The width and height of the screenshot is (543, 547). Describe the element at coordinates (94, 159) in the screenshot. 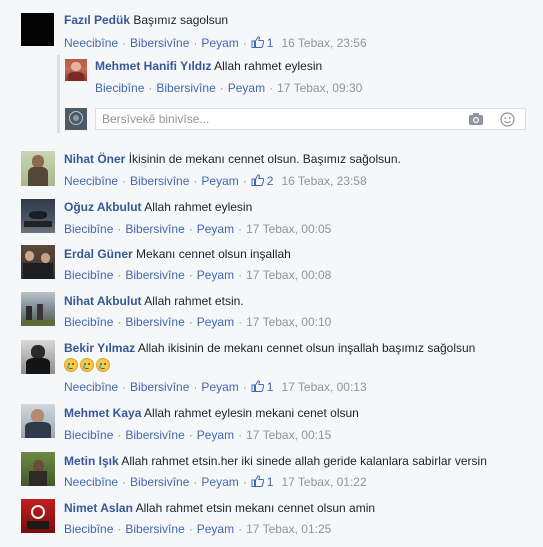

I see `comment-author: Nihat Öner` at that location.